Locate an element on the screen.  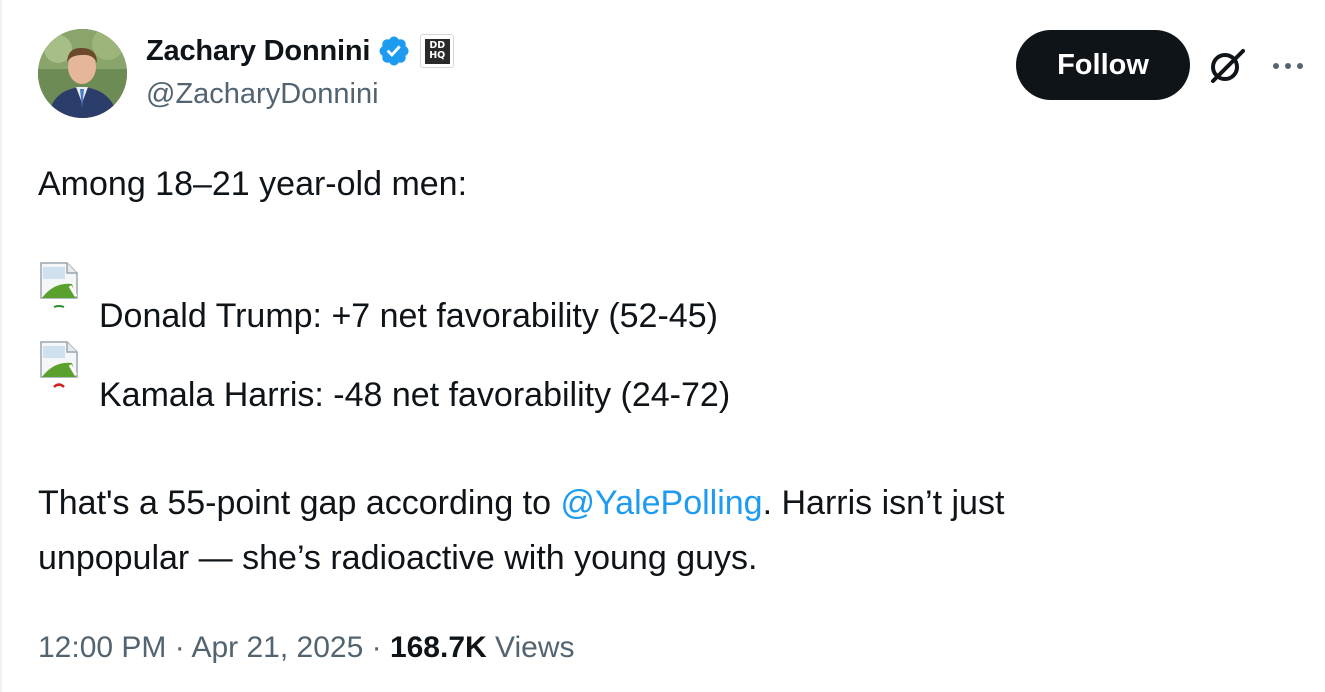
affiliate-badge-line-2: HQ is located at coordinates (437, 55).